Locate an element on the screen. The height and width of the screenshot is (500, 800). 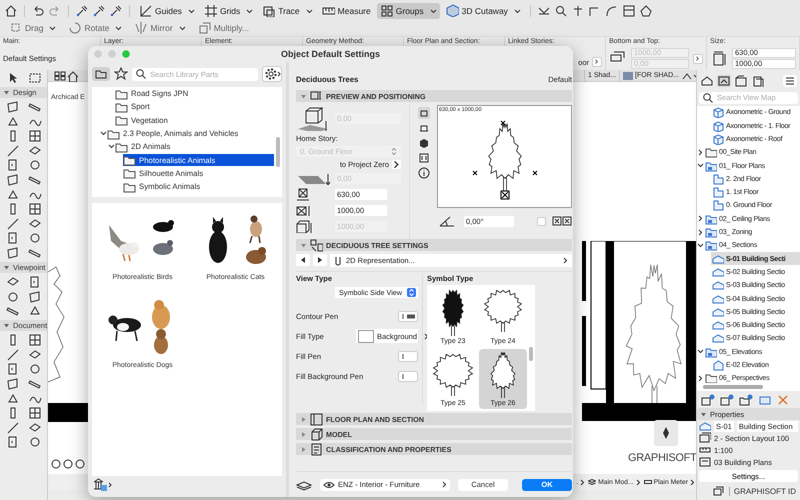
toolbar-button: Rotate is located at coordinates (95, 28).